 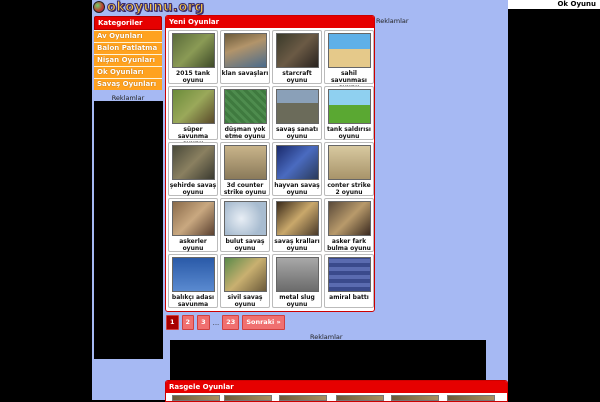 I want to click on game-title: amiral battı, so click(x=349, y=297).